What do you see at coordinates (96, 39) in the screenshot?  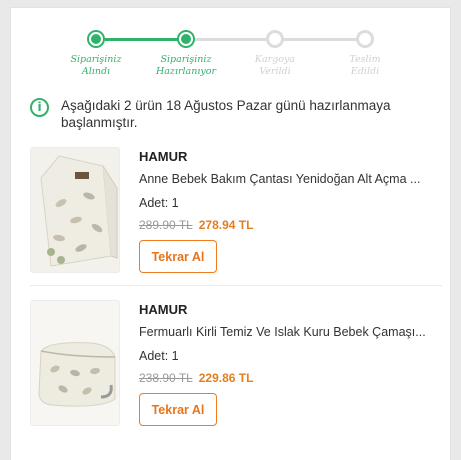 I see `step-dot-received` at bounding box center [96, 39].